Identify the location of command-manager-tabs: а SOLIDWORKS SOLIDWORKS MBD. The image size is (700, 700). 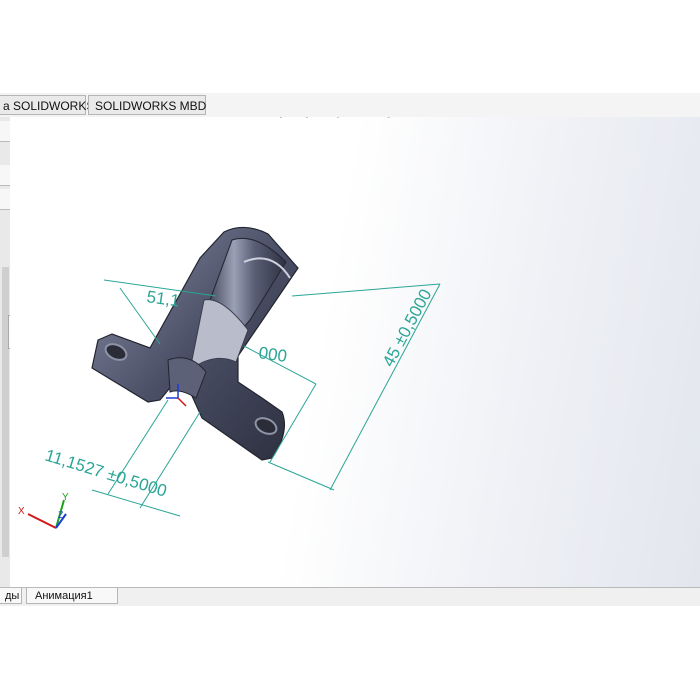
(350, 105).